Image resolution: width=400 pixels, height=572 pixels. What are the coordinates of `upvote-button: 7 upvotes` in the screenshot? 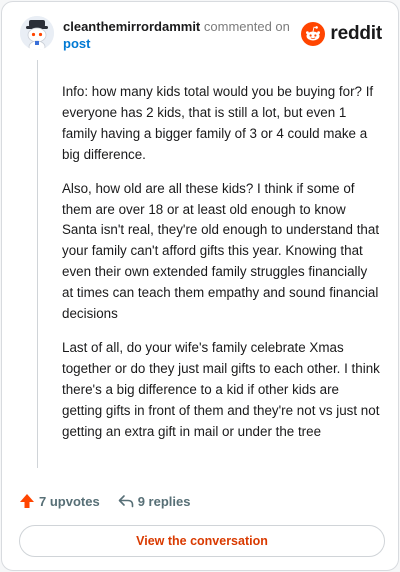 It's located at (59, 501).